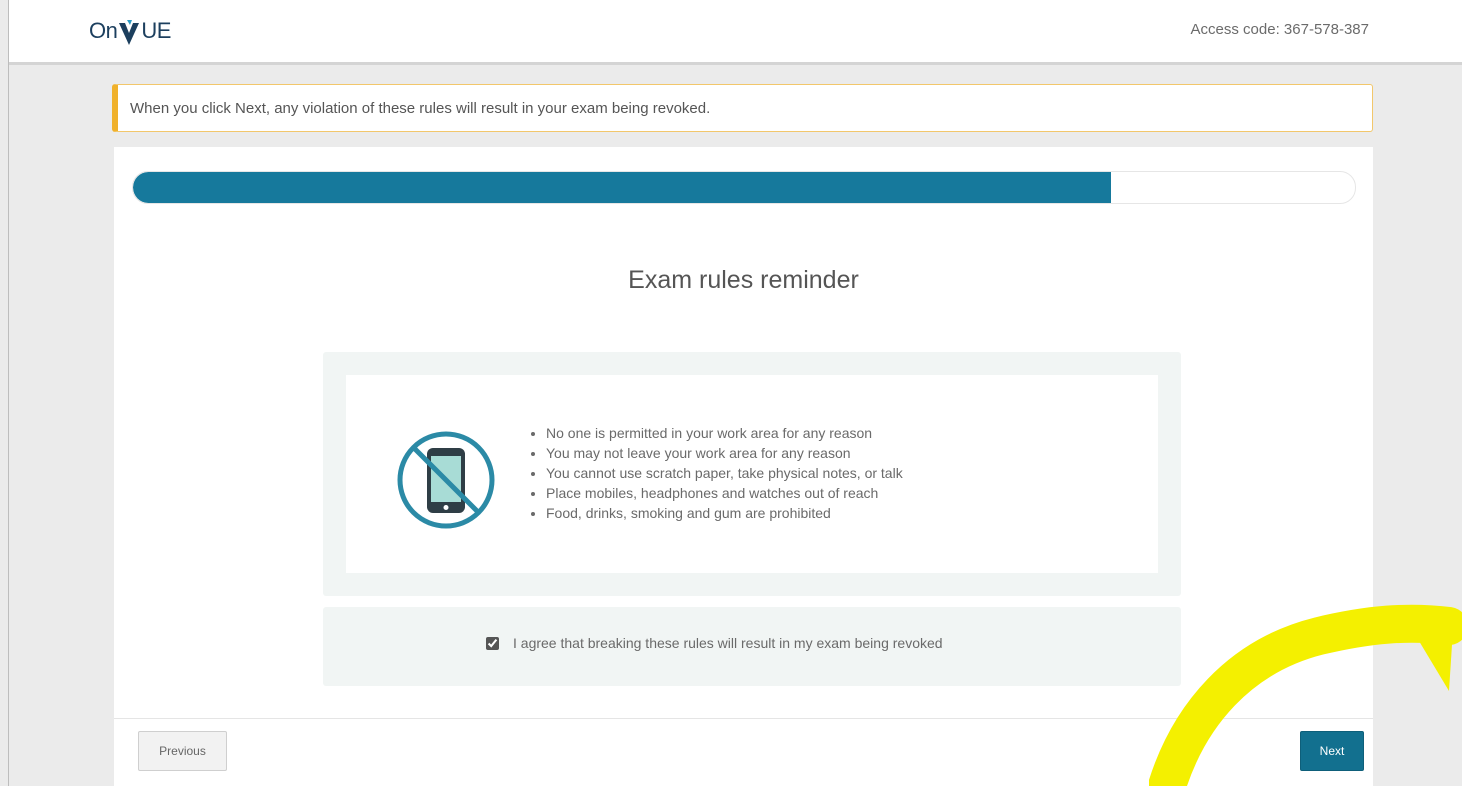 The width and height of the screenshot is (1462, 786). I want to click on onvue-logo: On UE, so click(130, 31).